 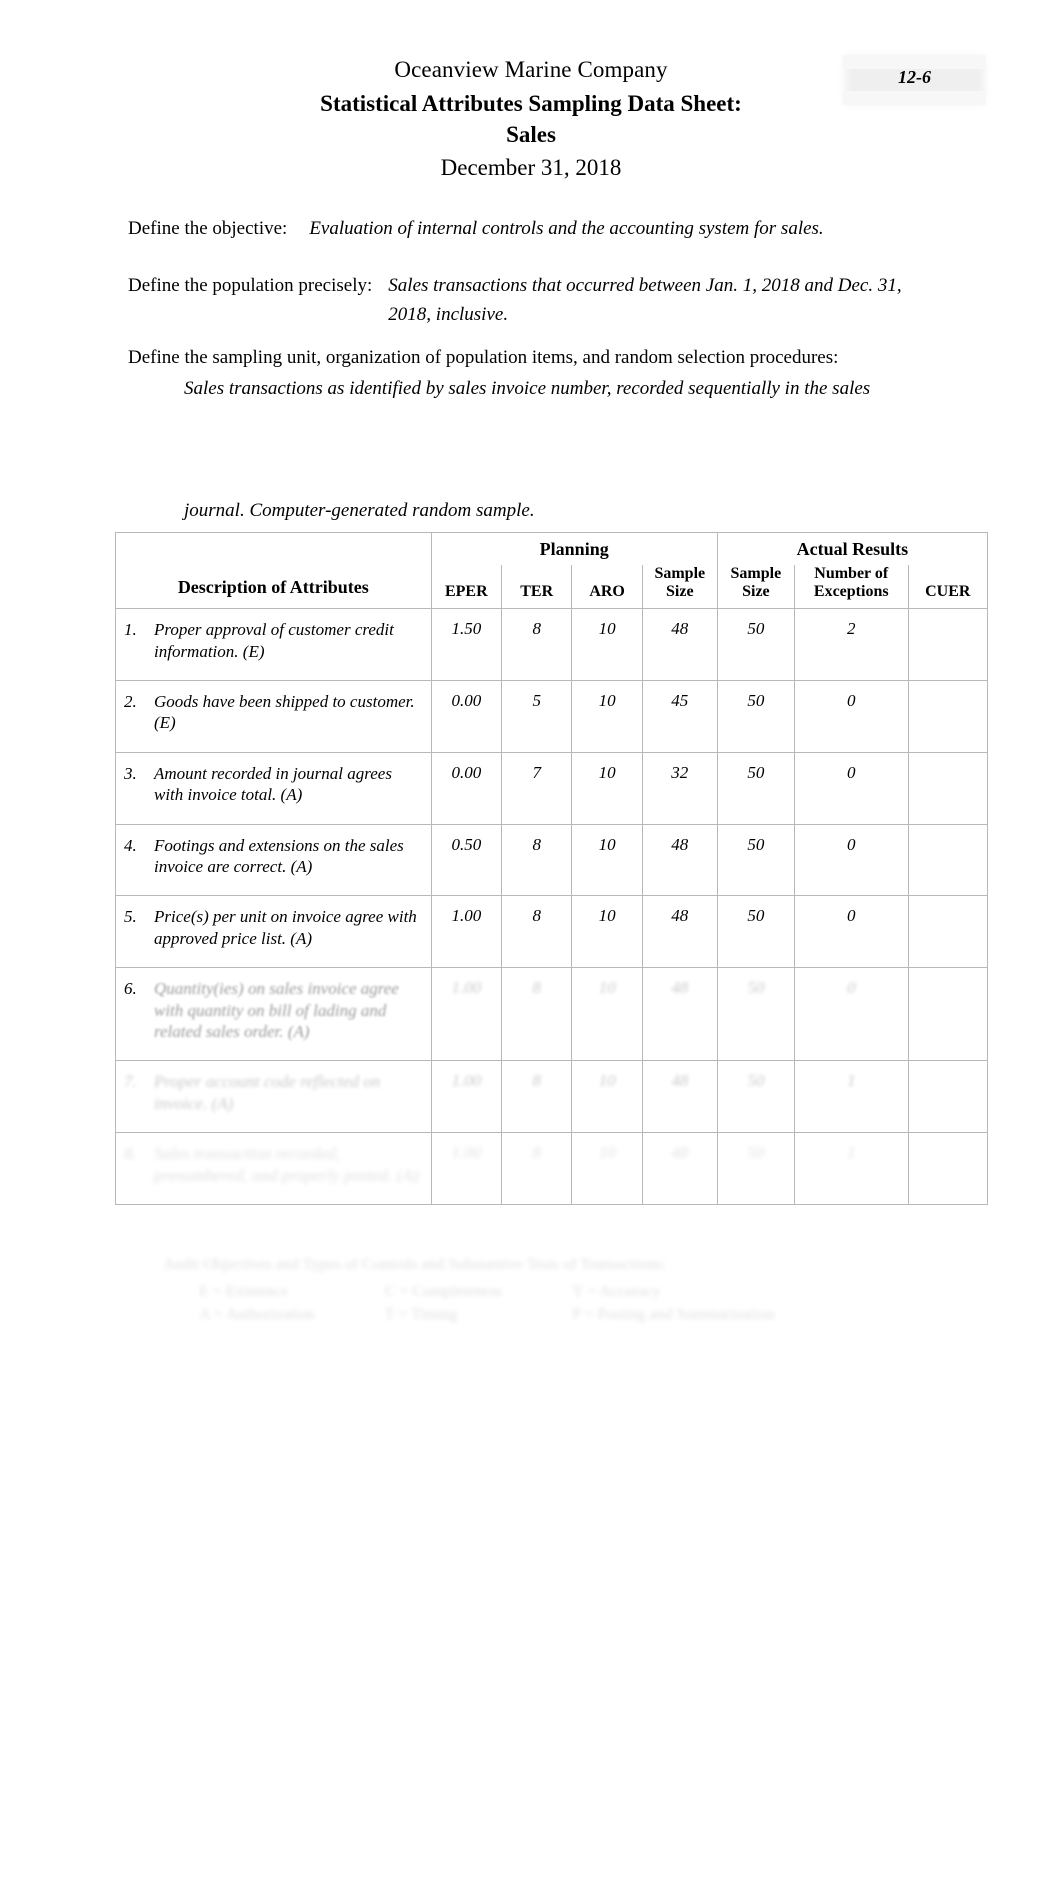 What do you see at coordinates (616, 1292) in the screenshot?
I see `footnote-accuracy: Y = Accuracy` at bounding box center [616, 1292].